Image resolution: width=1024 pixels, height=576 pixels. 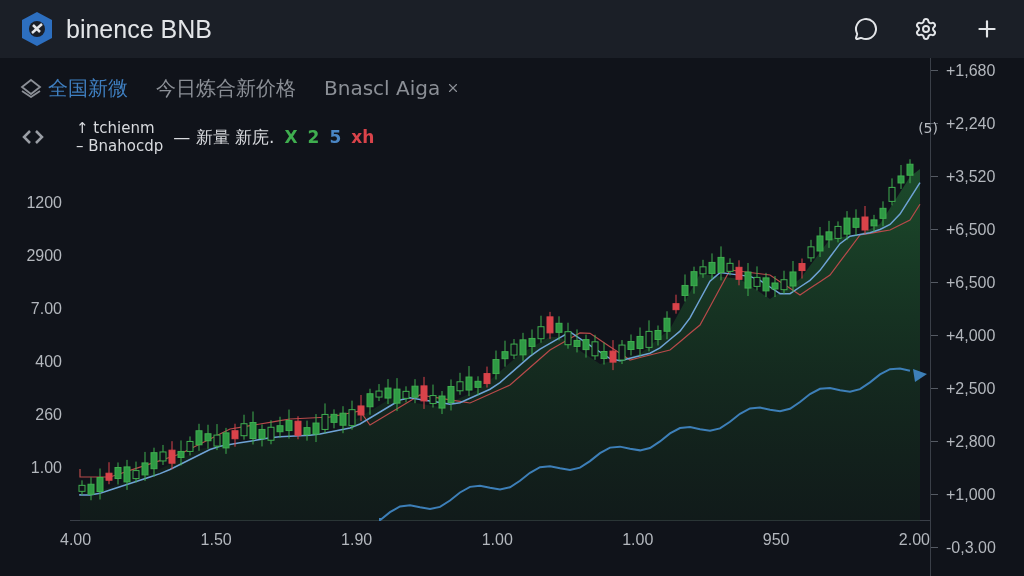 What do you see at coordinates (971, 177) in the screenshot?
I see `axis-label: +3,520` at bounding box center [971, 177].